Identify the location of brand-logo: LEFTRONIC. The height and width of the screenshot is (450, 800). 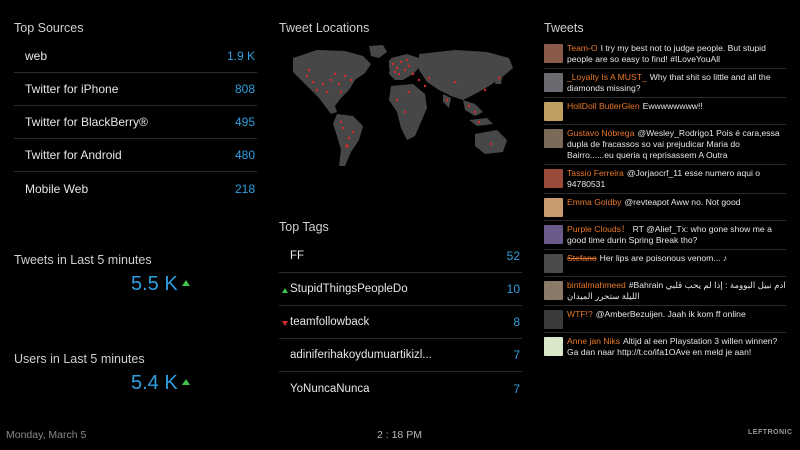
(770, 432).